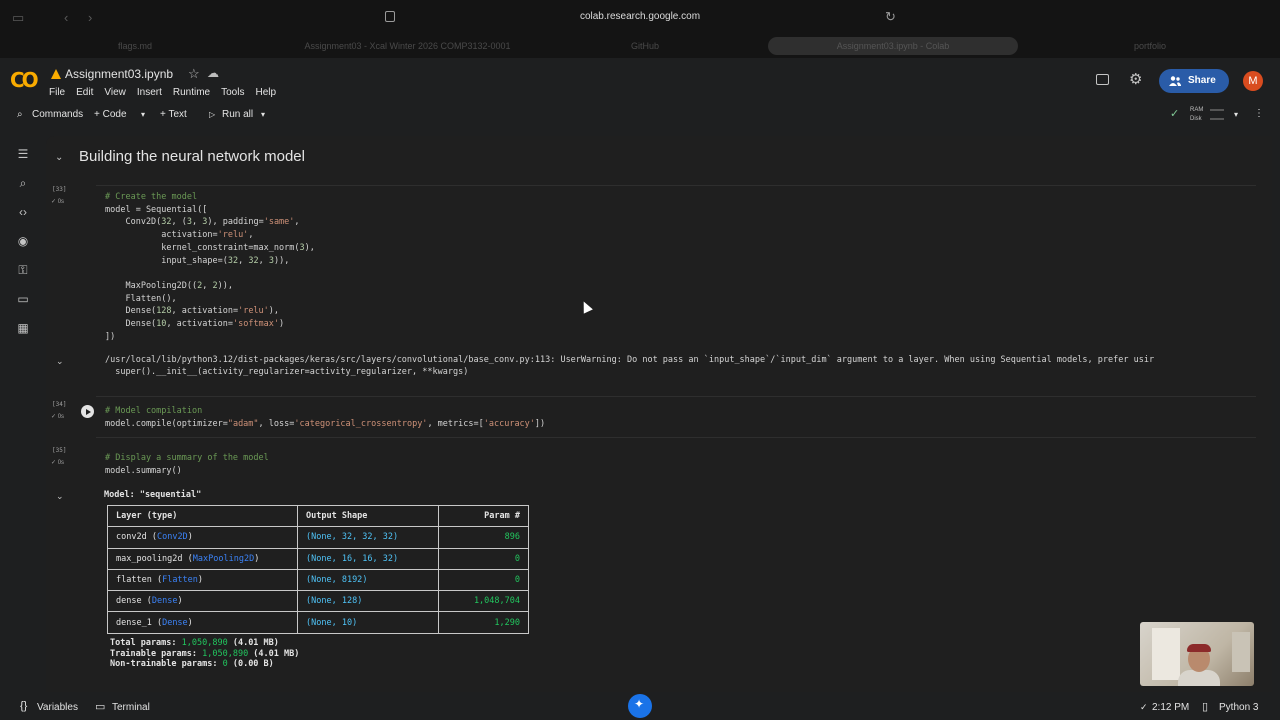 Image resolution: width=1280 pixels, height=720 pixels. What do you see at coordinates (194, 74) in the screenshot?
I see `star-icon: ☆` at bounding box center [194, 74].